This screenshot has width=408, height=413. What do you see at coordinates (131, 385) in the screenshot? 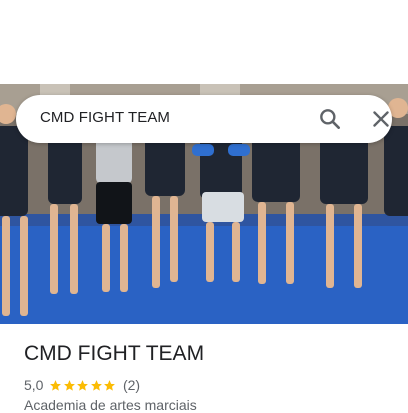
I see `review-count: (2)` at bounding box center [131, 385].